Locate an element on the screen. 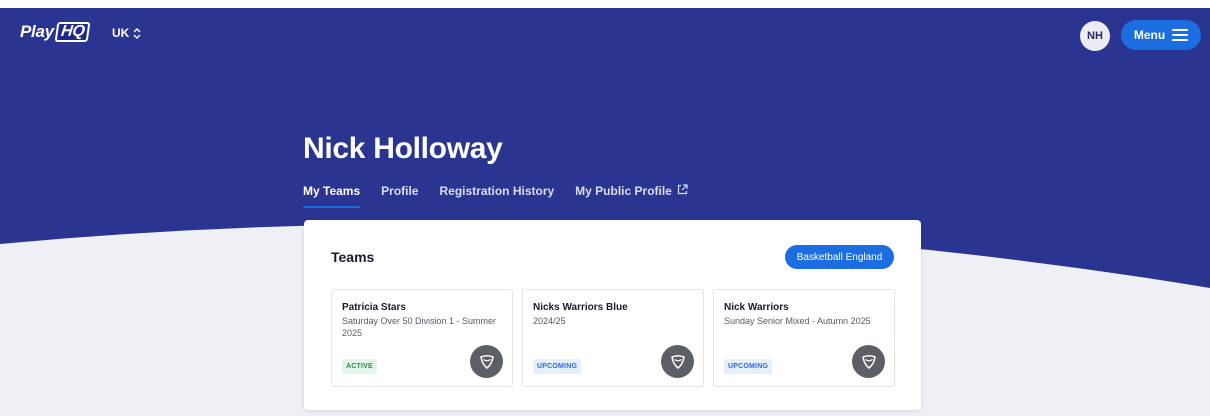  tab-my-public-profile: My Public Profile is located at coordinates (631, 196).